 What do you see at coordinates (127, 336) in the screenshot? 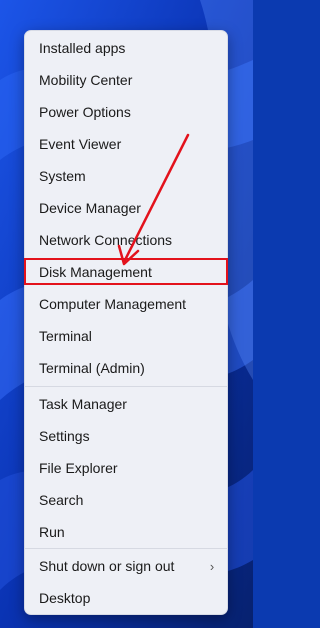
I see `menu-item-terminal: Terminal` at bounding box center [127, 336].